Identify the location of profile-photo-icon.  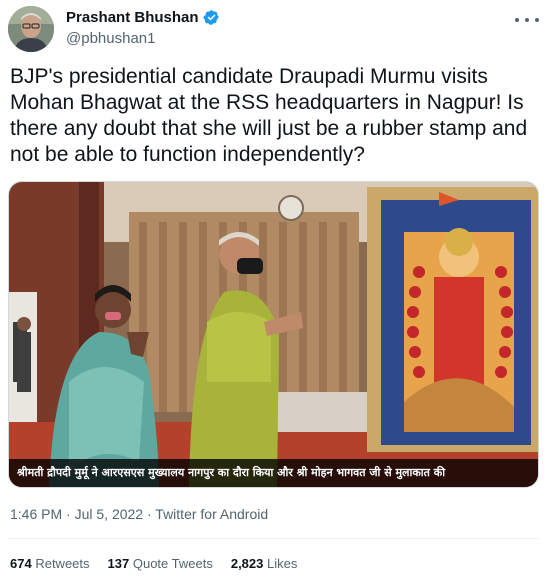
(31, 29).